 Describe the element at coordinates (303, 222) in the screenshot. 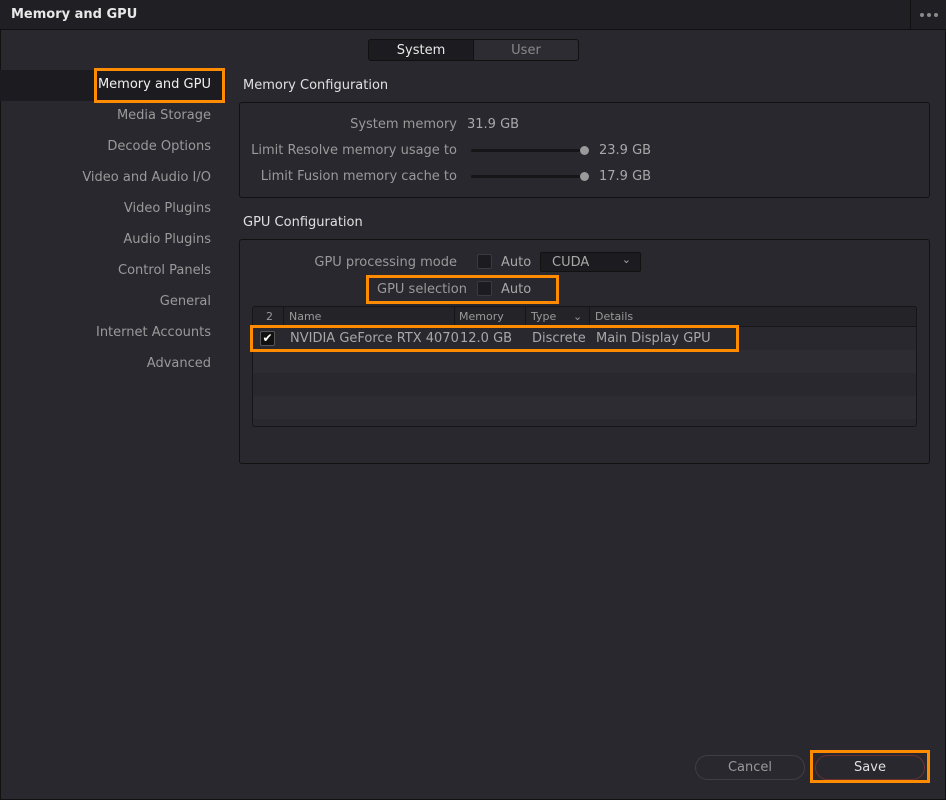

I see `gpu-section-title: GPU Configuration` at that location.